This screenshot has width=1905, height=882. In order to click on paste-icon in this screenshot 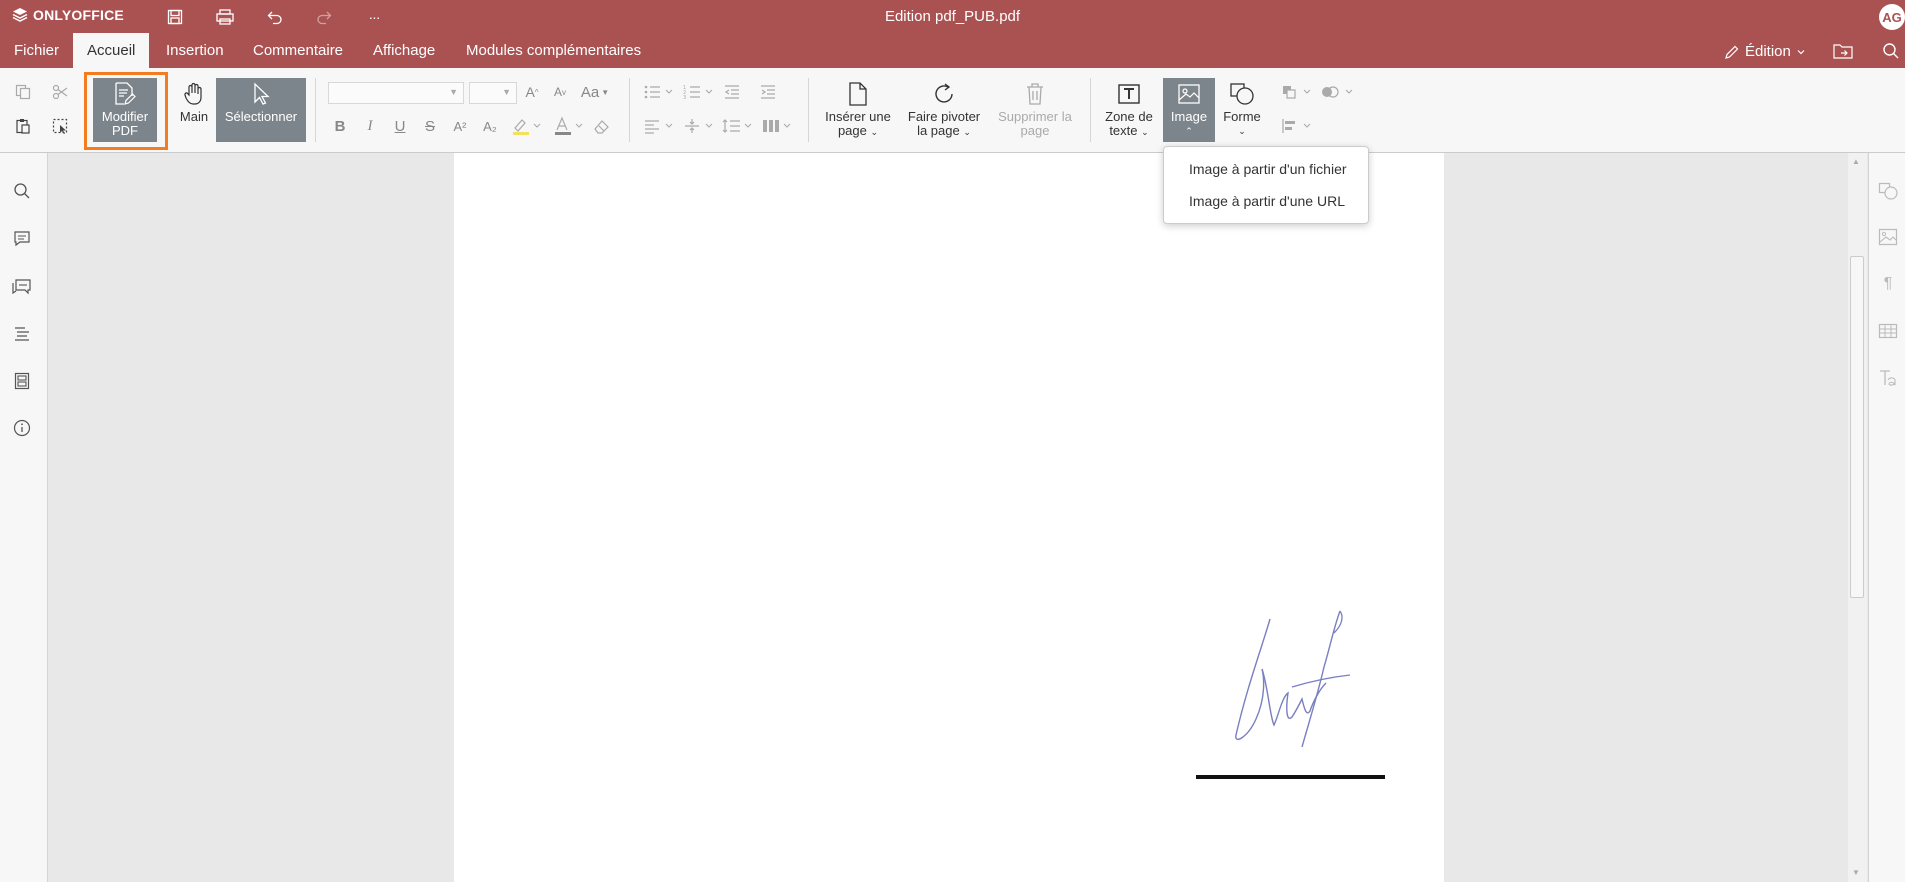, I will do `click(23, 126)`.